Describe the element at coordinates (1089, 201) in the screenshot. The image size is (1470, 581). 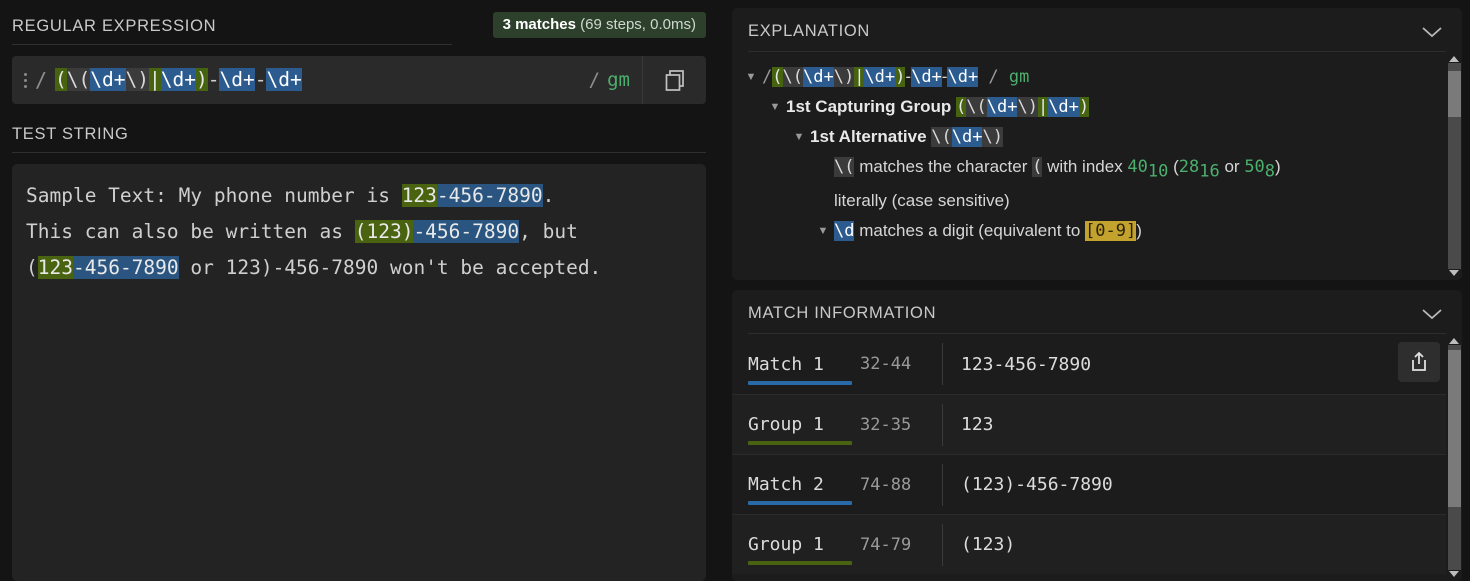
I see `explanation-row: literally (case sensitive)` at that location.